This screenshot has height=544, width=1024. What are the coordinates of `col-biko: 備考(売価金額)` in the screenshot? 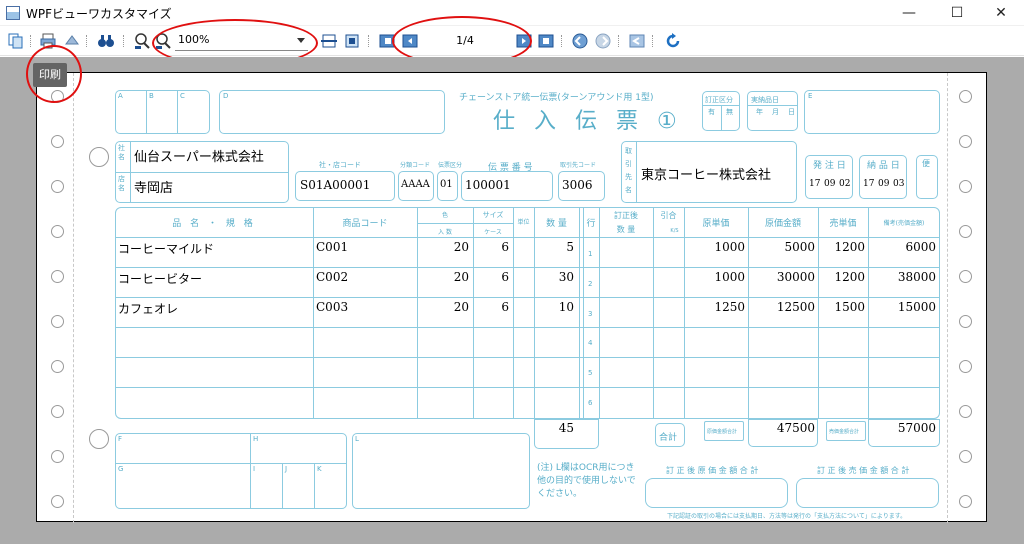 It's located at (904, 223).